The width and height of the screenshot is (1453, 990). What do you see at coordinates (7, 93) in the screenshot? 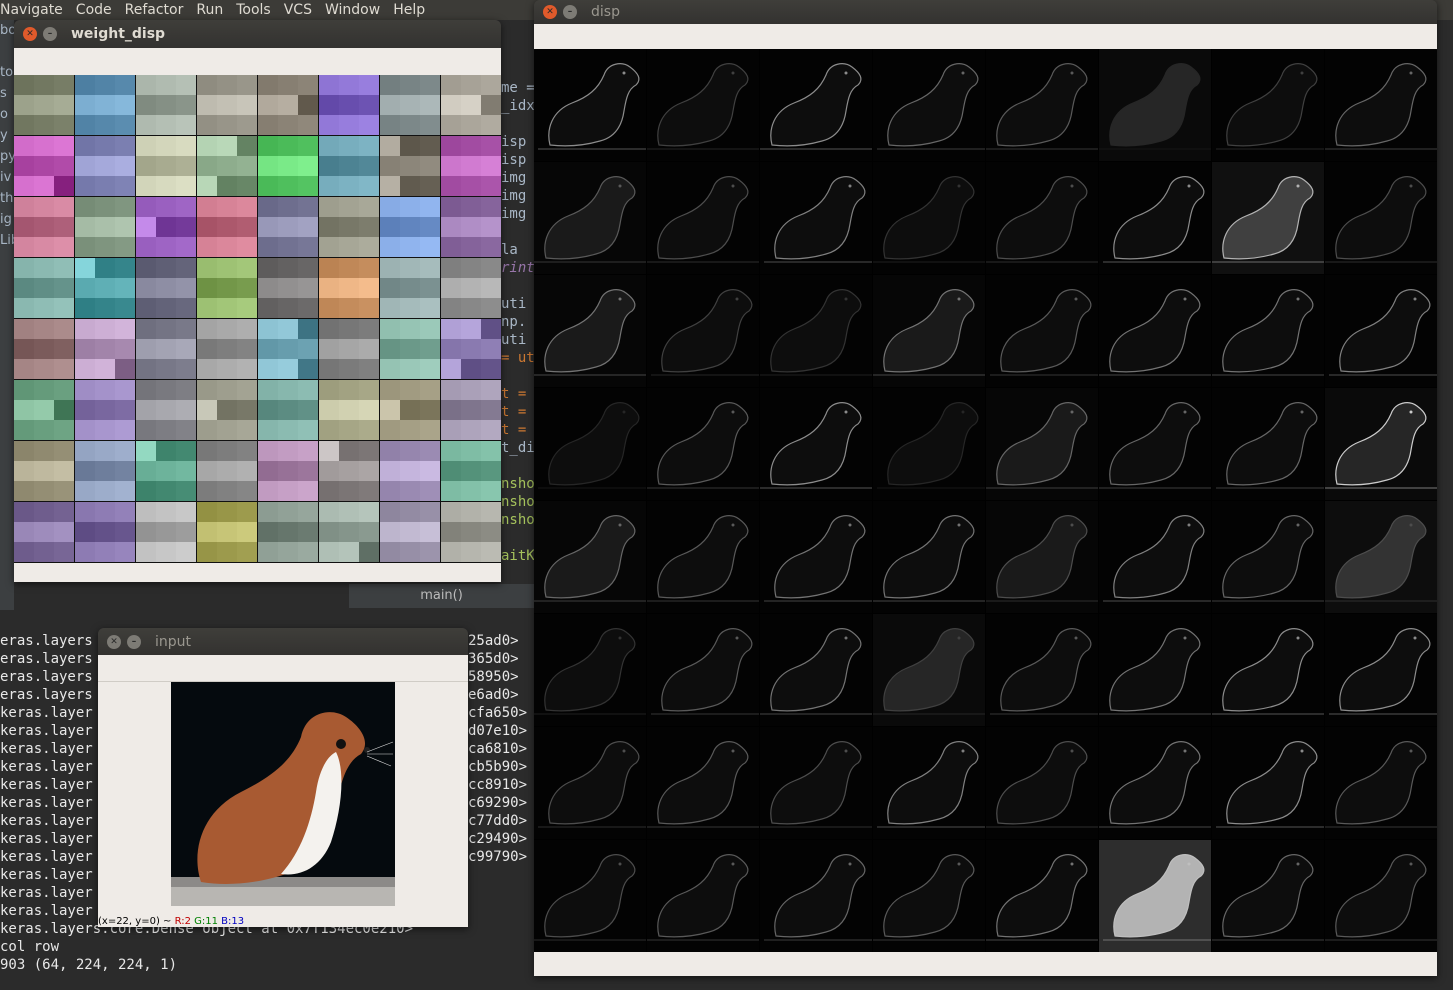
I see `project-tree-item: s` at bounding box center [7, 93].